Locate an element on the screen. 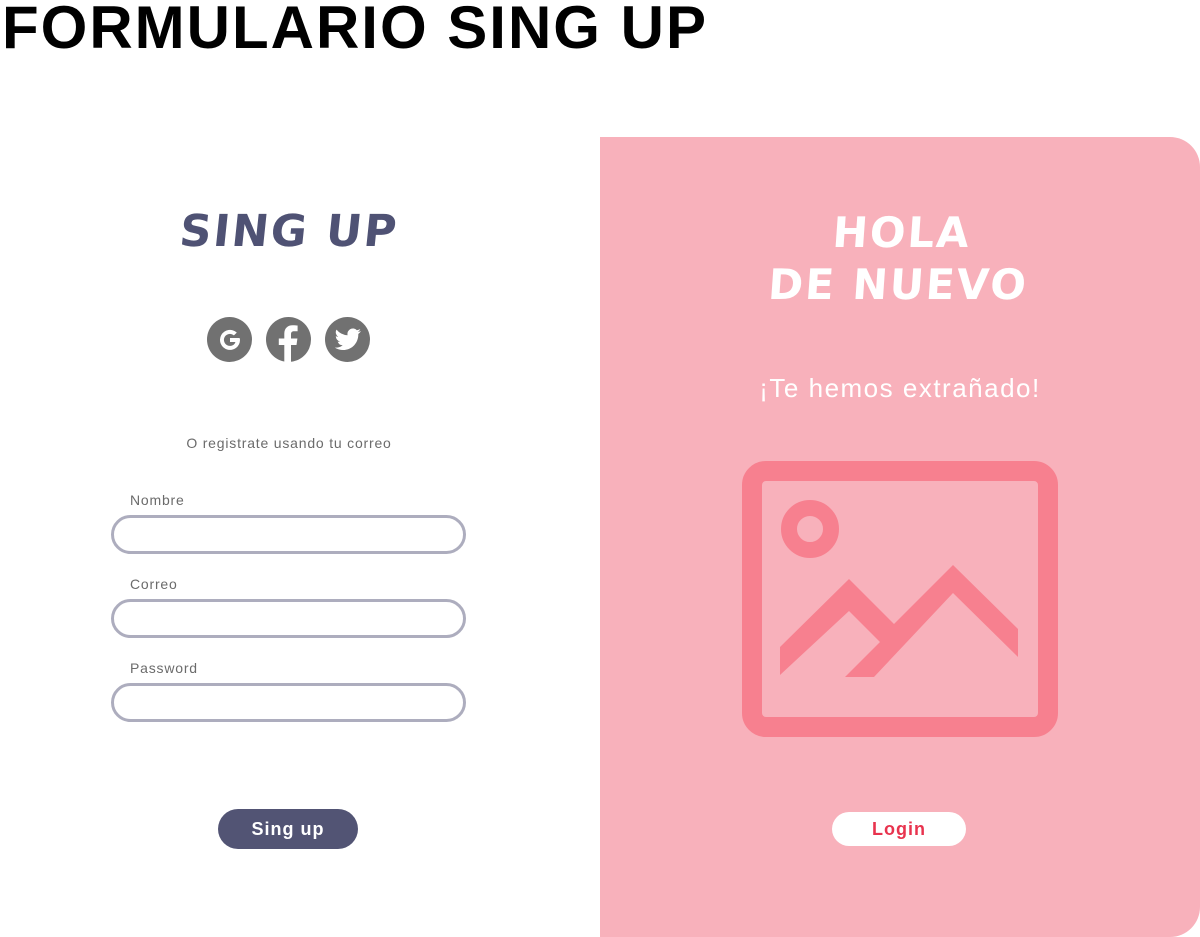 This screenshot has width=1200, height=937. email-field-label: Correo is located at coordinates (154, 584).